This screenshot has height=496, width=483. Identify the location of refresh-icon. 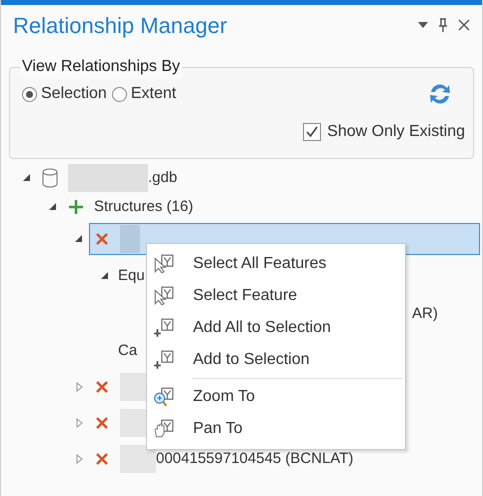
(440, 94).